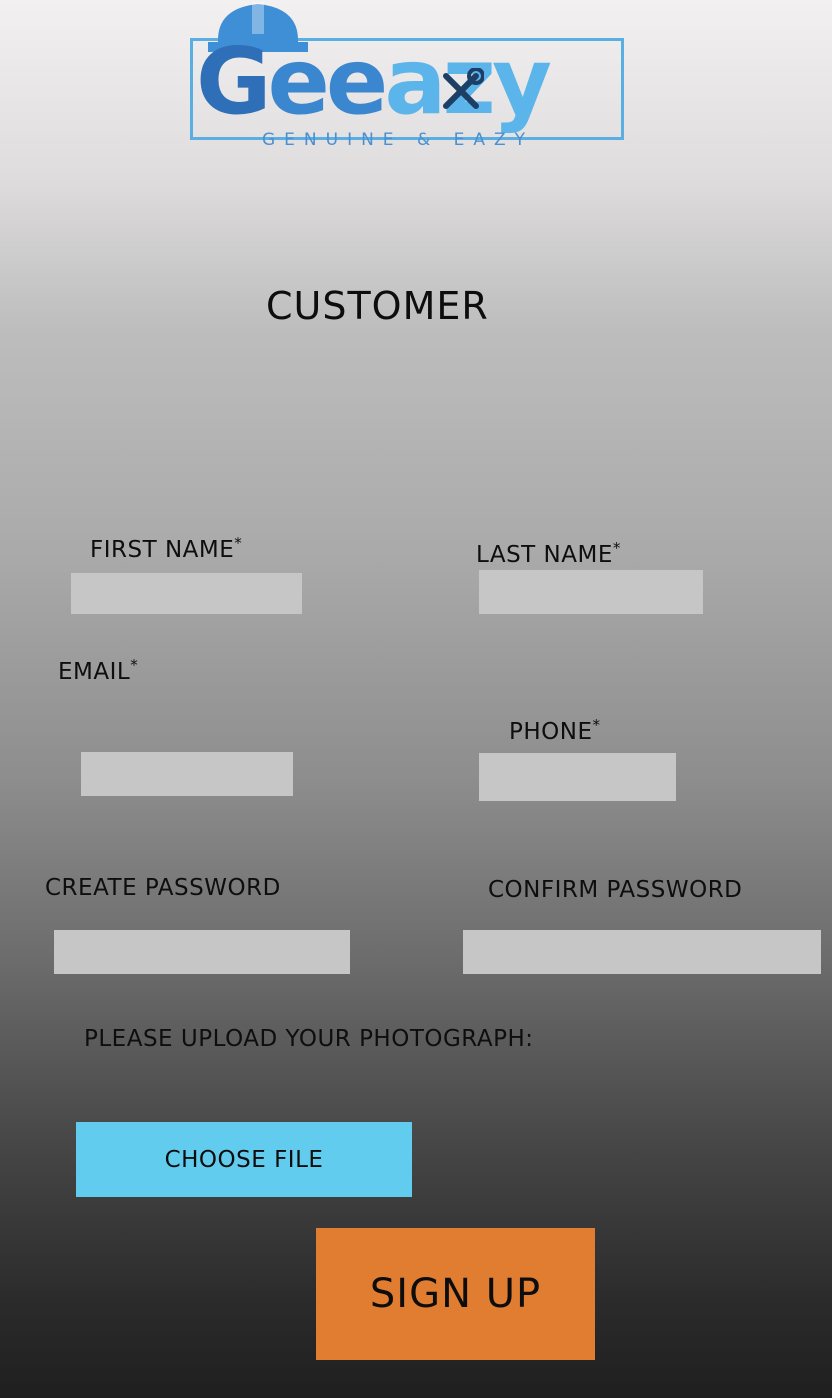 Image resolution: width=832 pixels, height=1398 pixels. Describe the element at coordinates (374, 81) in the screenshot. I see `logo-wordmark: Geeazy` at that location.